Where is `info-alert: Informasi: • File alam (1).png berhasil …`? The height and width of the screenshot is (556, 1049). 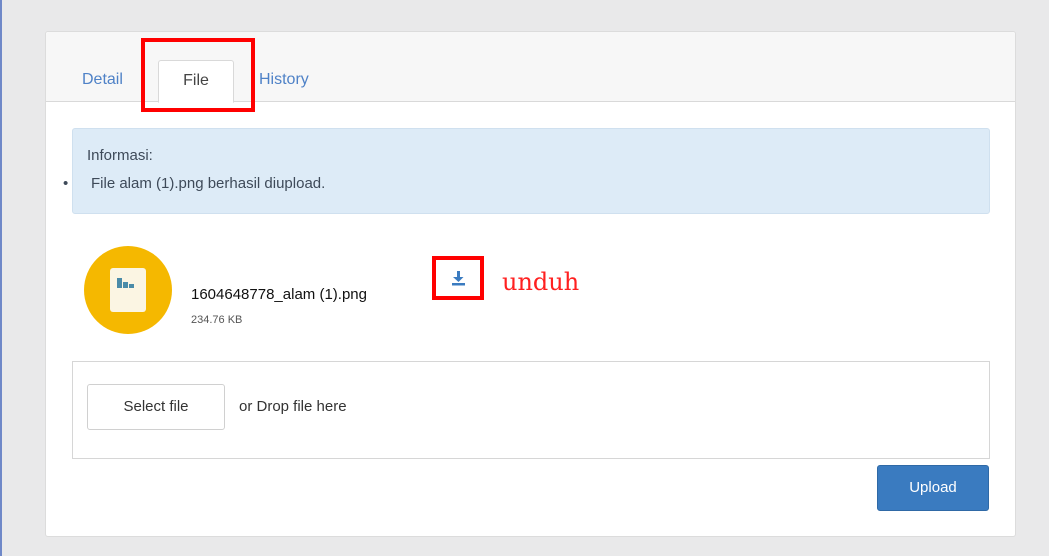 info-alert: Informasi: • File alam (1).png berhasil … is located at coordinates (526, 171).